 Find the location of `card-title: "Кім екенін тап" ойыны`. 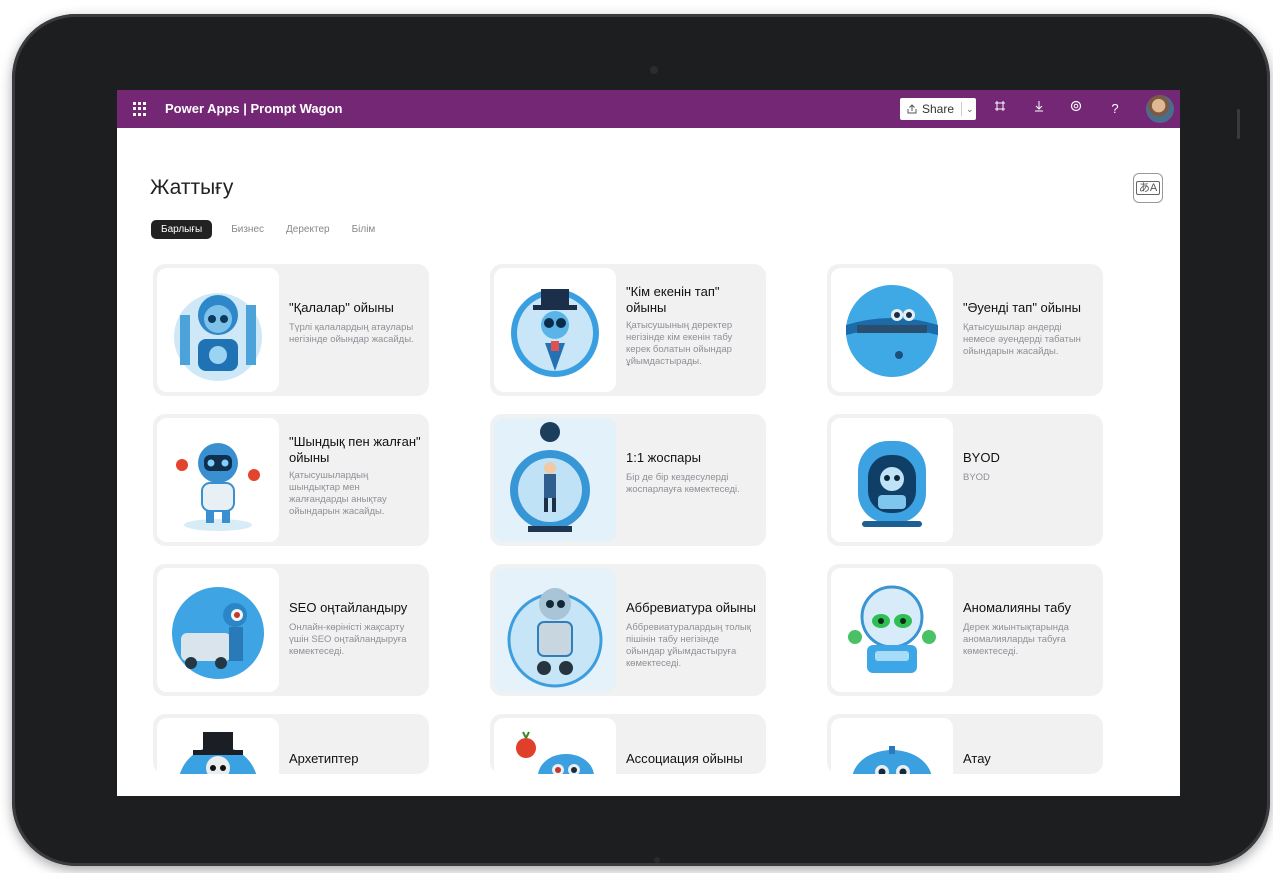

card-title: "Кім екенін тап" ойыны is located at coordinates (673, 299).